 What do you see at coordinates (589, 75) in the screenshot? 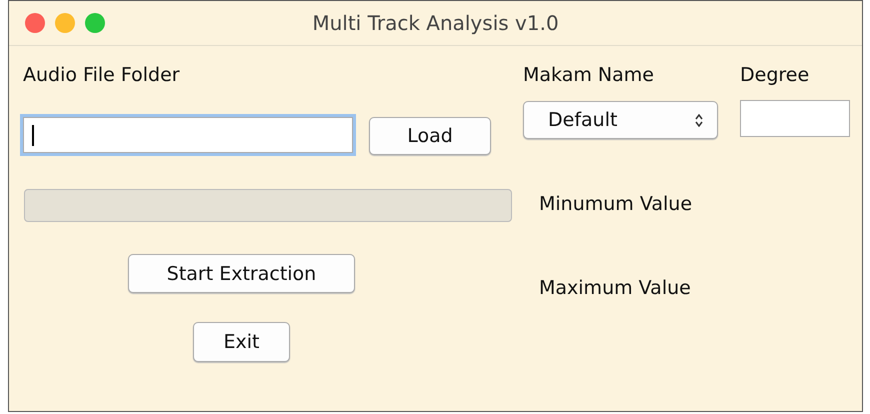
I see `field-label: Makam Name` at bounding box center [589, 75].